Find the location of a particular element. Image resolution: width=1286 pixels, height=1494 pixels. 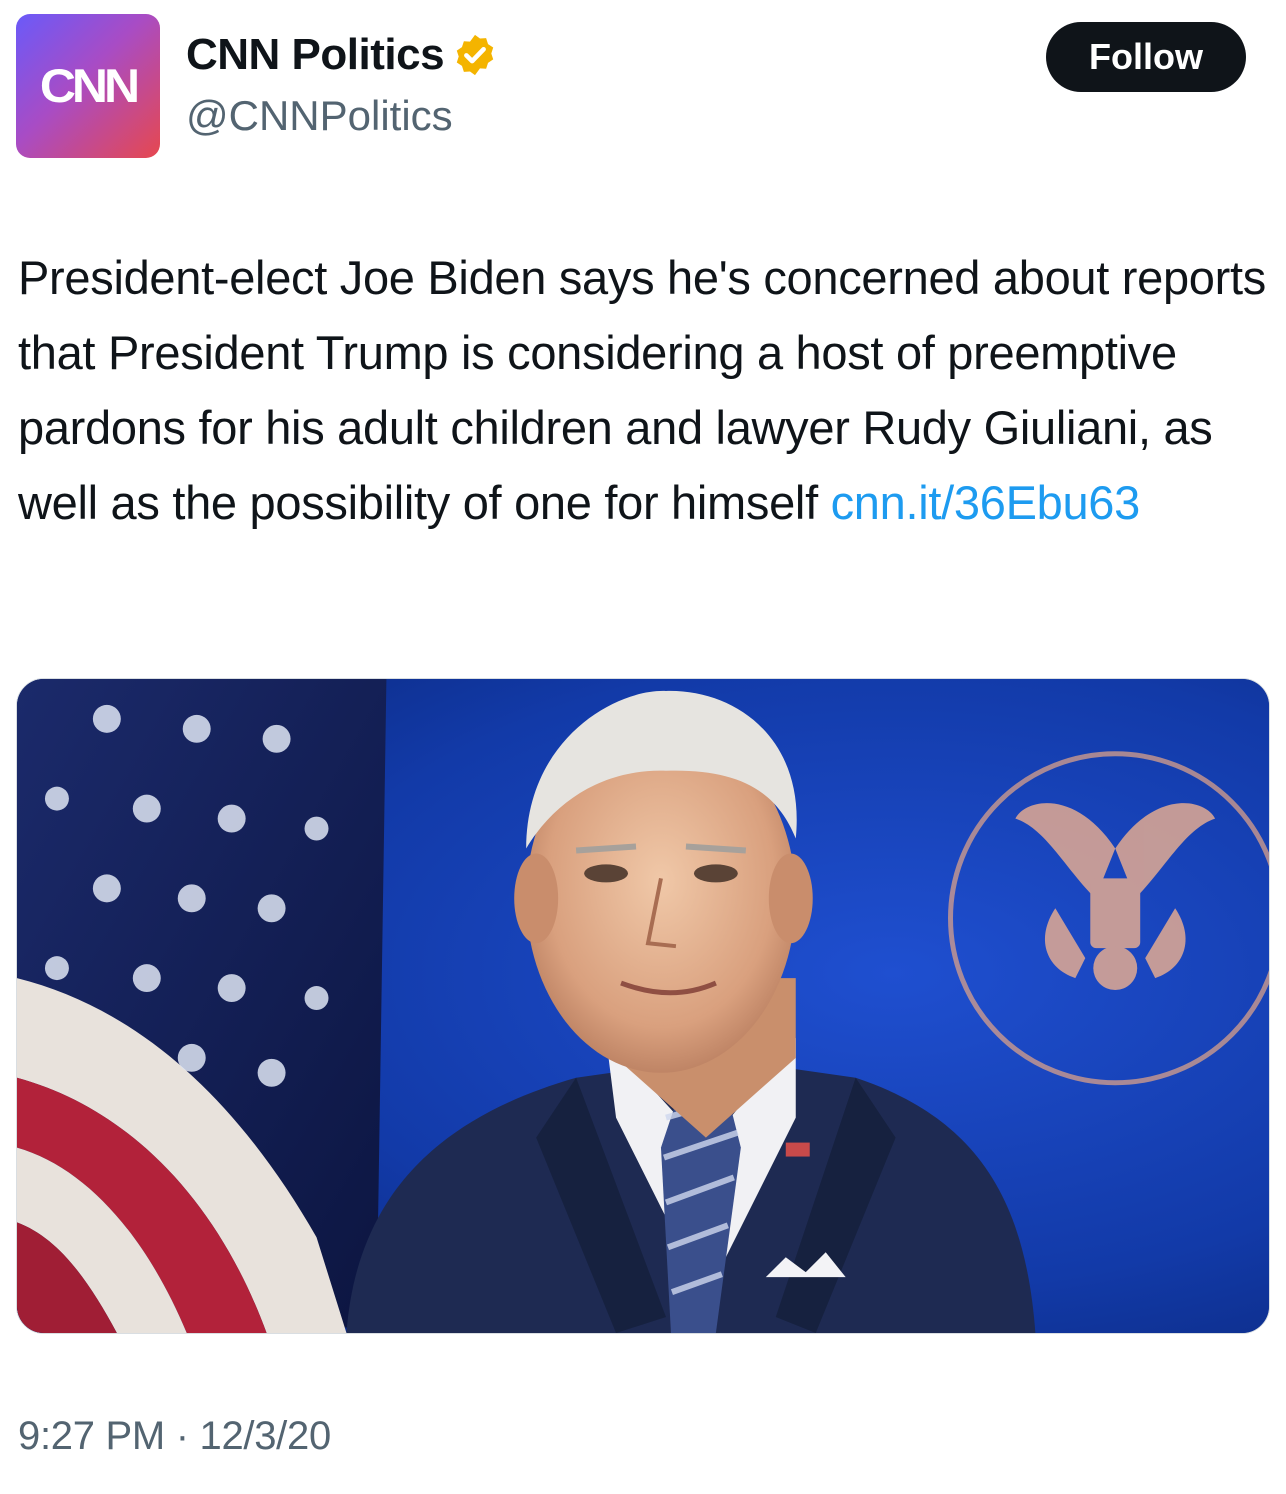

avatar: CNN is located at coordinates (88, 86).